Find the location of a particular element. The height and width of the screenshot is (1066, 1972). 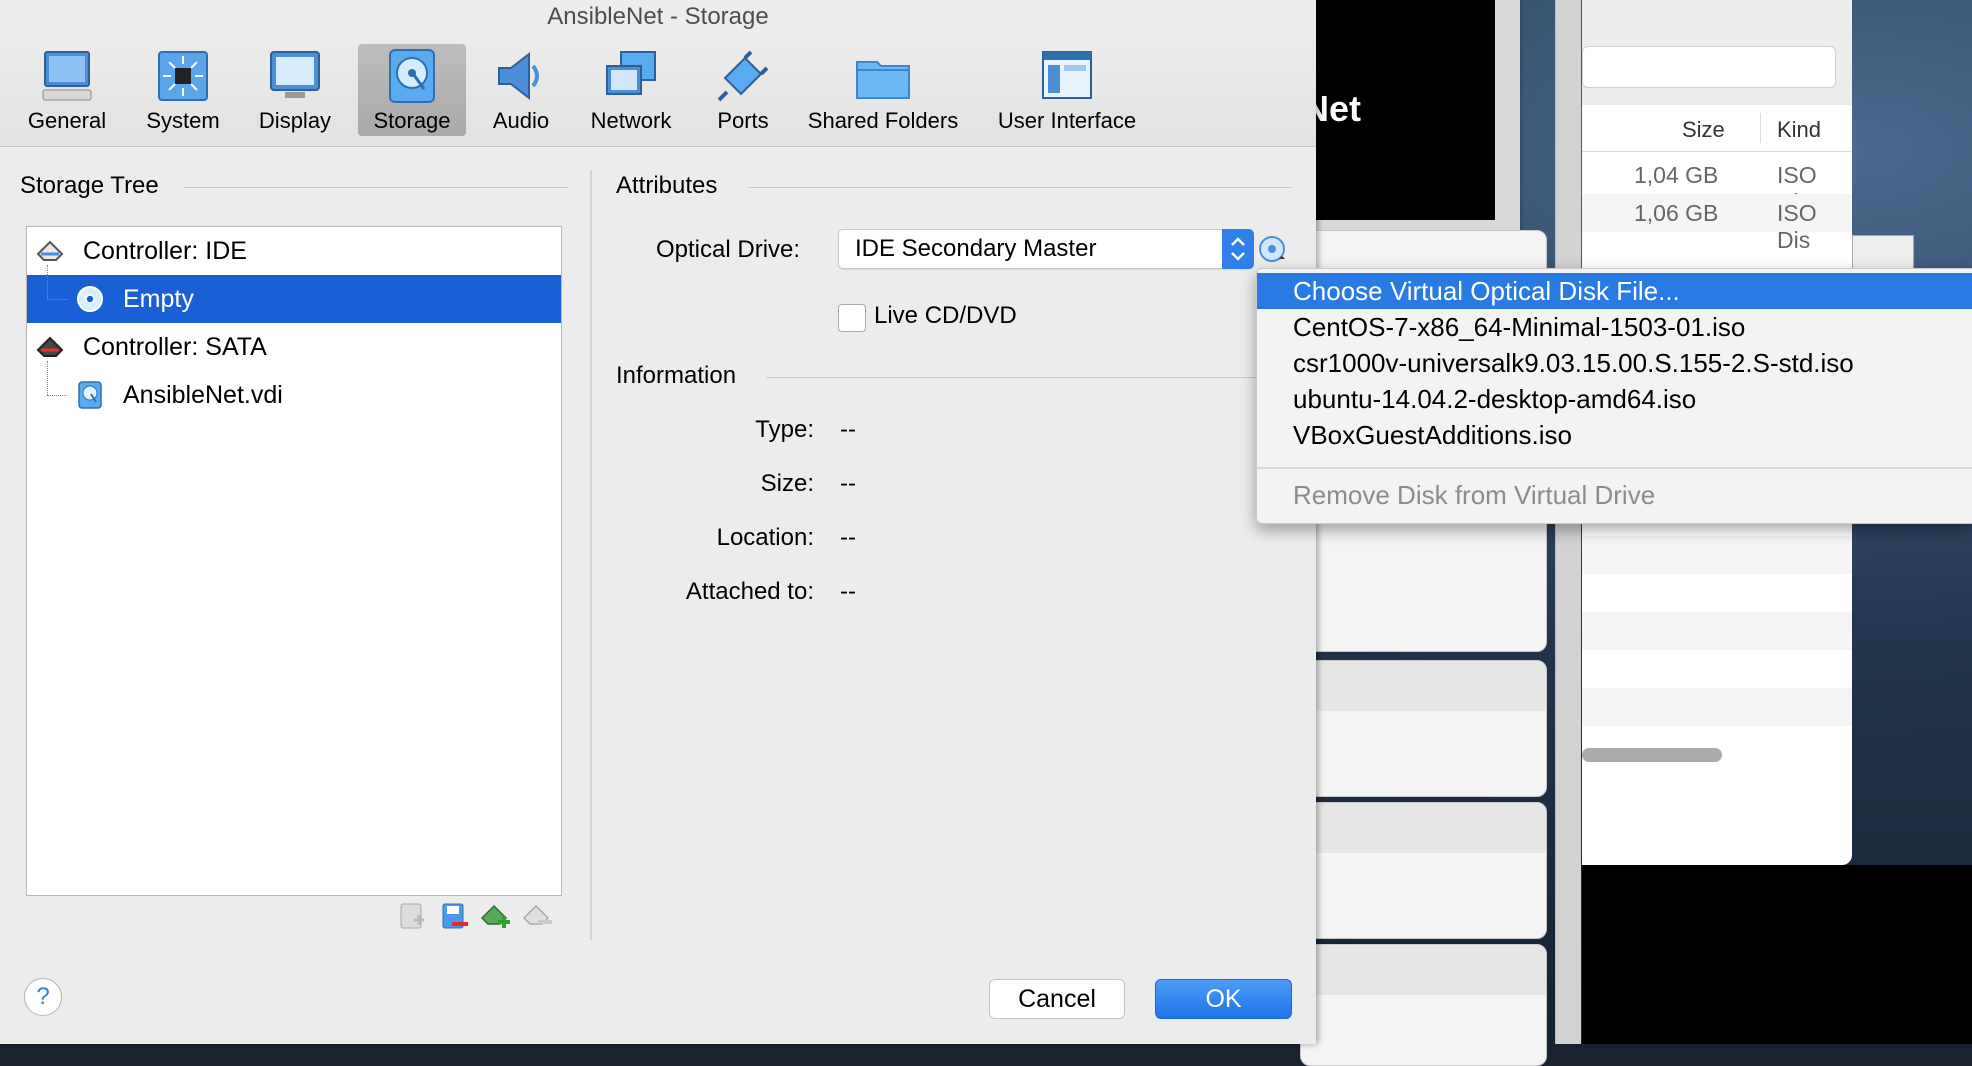

menu-item-label: ubuntu-14.04.2-desktop-amd64.iso is located at coordinates (1495, 399).